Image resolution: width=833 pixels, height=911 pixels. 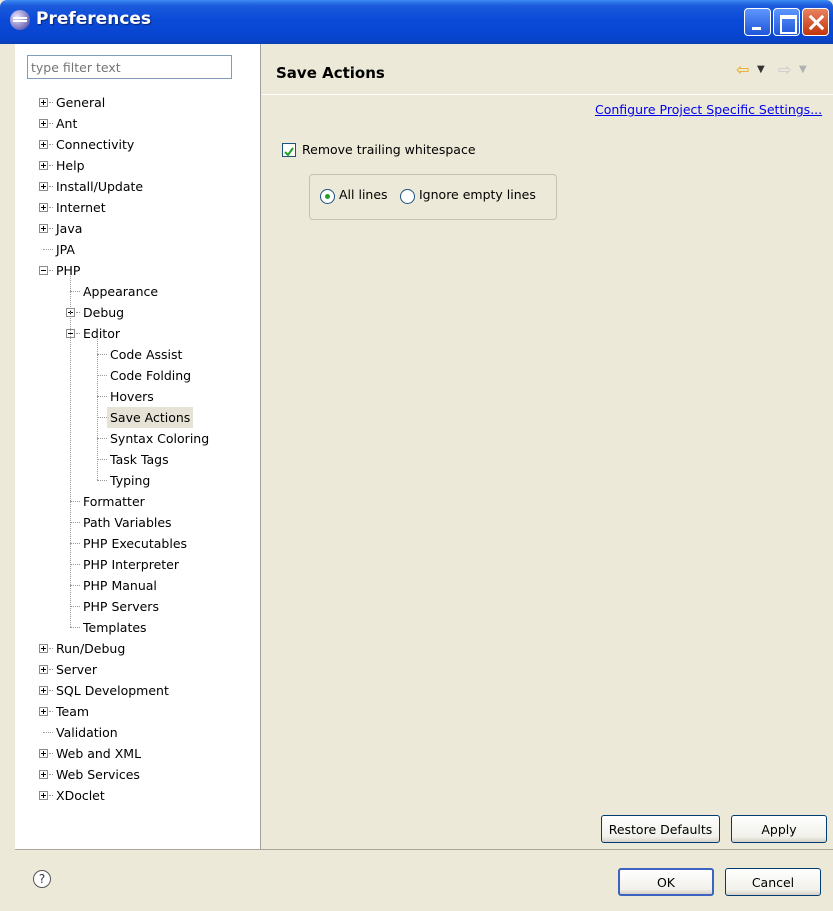 What do you see at coordinates (138, 396) in the screenshot?
I see `tree-item: Hovers` at bounding box center [138, 396].